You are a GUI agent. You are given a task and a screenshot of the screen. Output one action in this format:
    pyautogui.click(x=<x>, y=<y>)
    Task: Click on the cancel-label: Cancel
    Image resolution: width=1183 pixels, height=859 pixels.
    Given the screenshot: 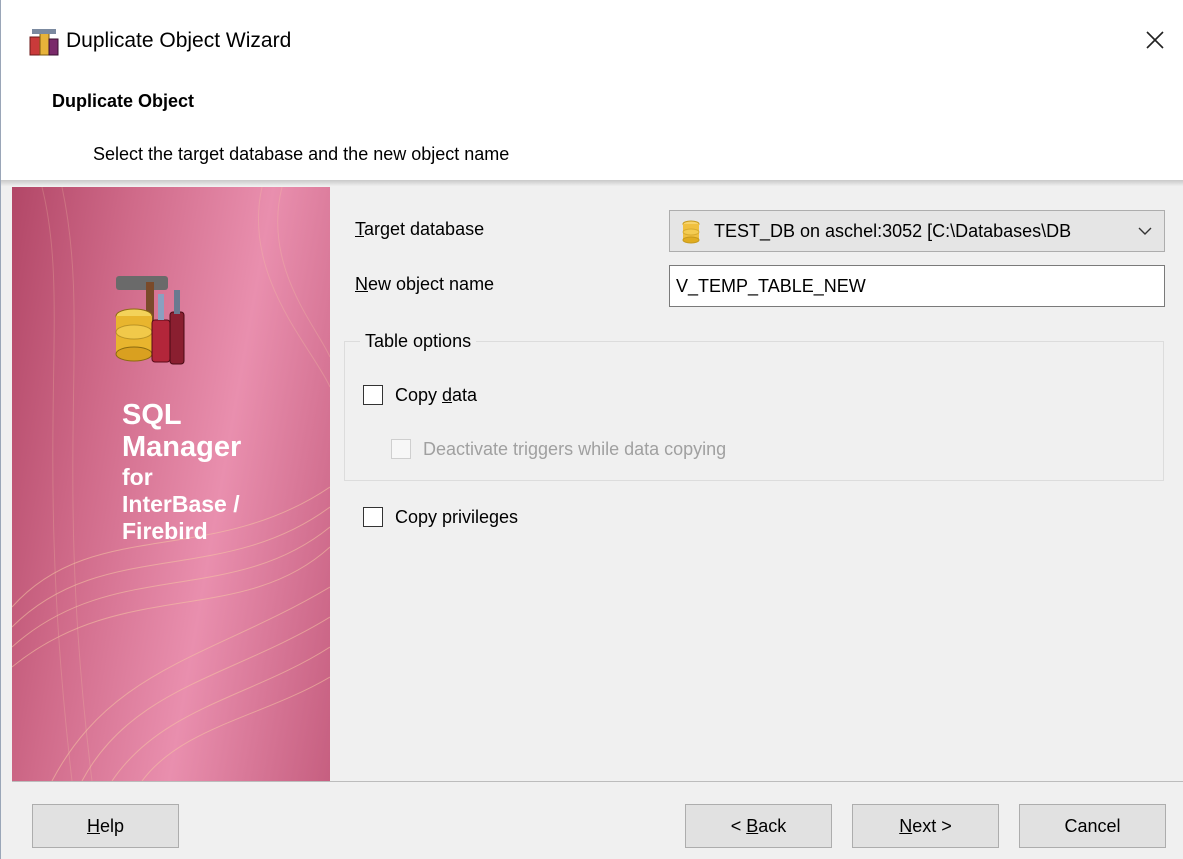 What is the action you would take?
    pyautogui.click(x=1092, y=825)
    